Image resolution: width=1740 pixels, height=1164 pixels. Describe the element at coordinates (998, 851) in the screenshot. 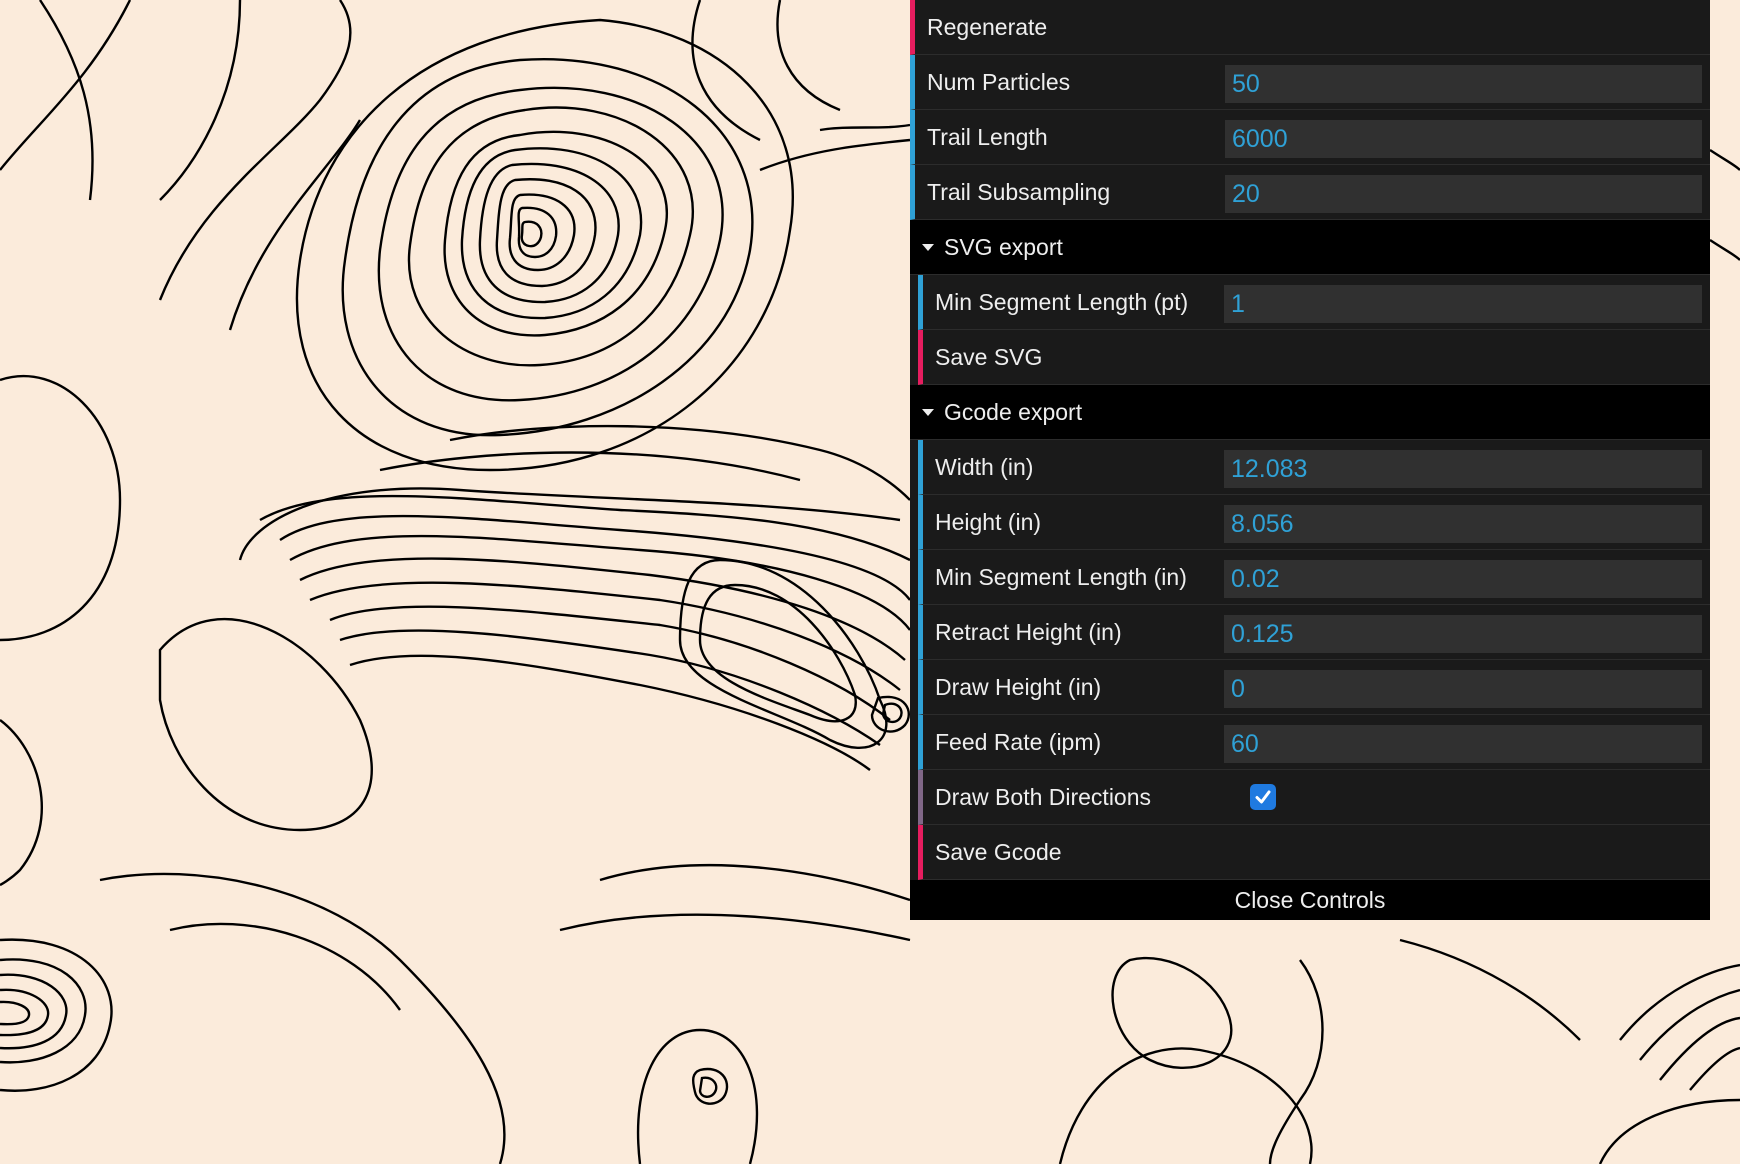

I see `save-gcode-label: Save Gcode` at that location.